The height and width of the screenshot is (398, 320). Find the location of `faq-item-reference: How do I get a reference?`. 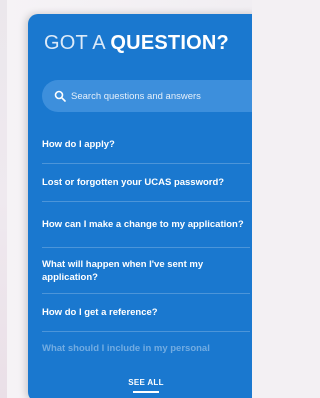

faq-item-reference: How do I get a reference? is located at coordinates (146, 313).